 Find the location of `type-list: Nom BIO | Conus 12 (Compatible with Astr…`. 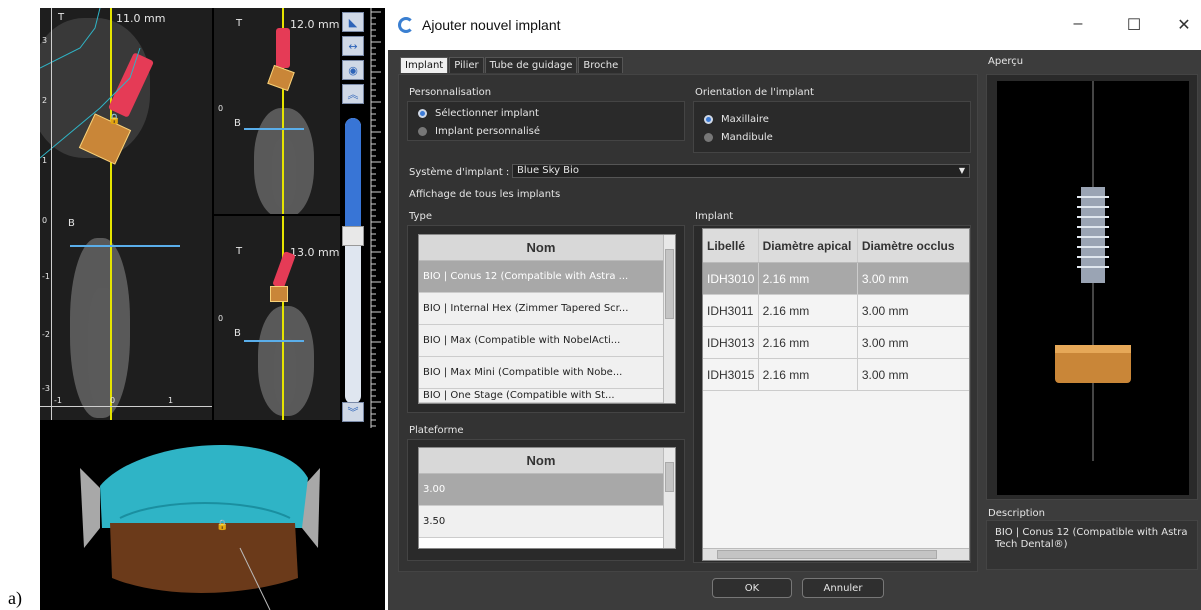

type-list: Nom BIO | Conus 12 (Compatible with Astr… is located at coordinates (547, 319).